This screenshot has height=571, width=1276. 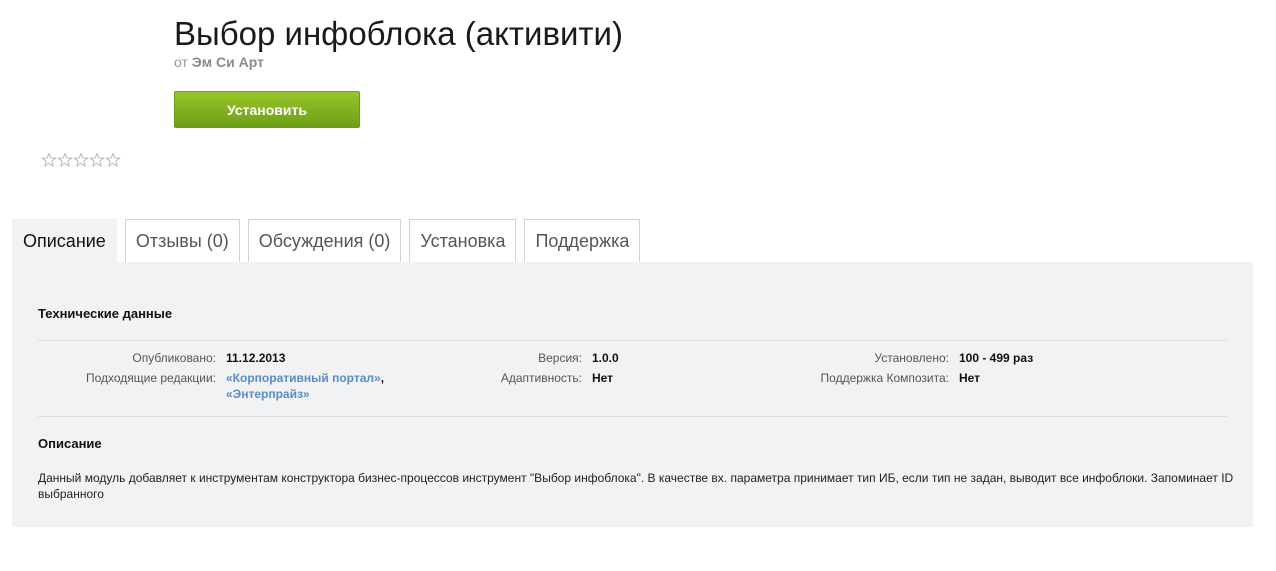 I want to click on editions-value-2: «Энтерпрайз», so click(x=268, y=394).